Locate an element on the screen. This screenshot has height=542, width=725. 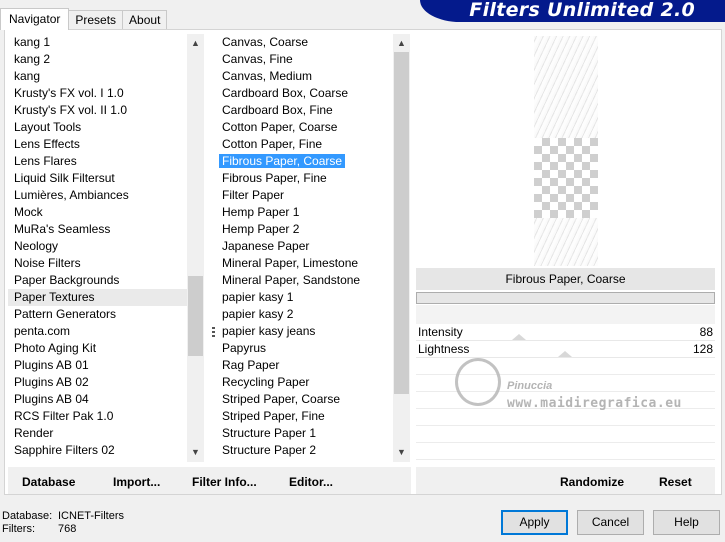
param-value: 88 is located at coordinates (706, 332).